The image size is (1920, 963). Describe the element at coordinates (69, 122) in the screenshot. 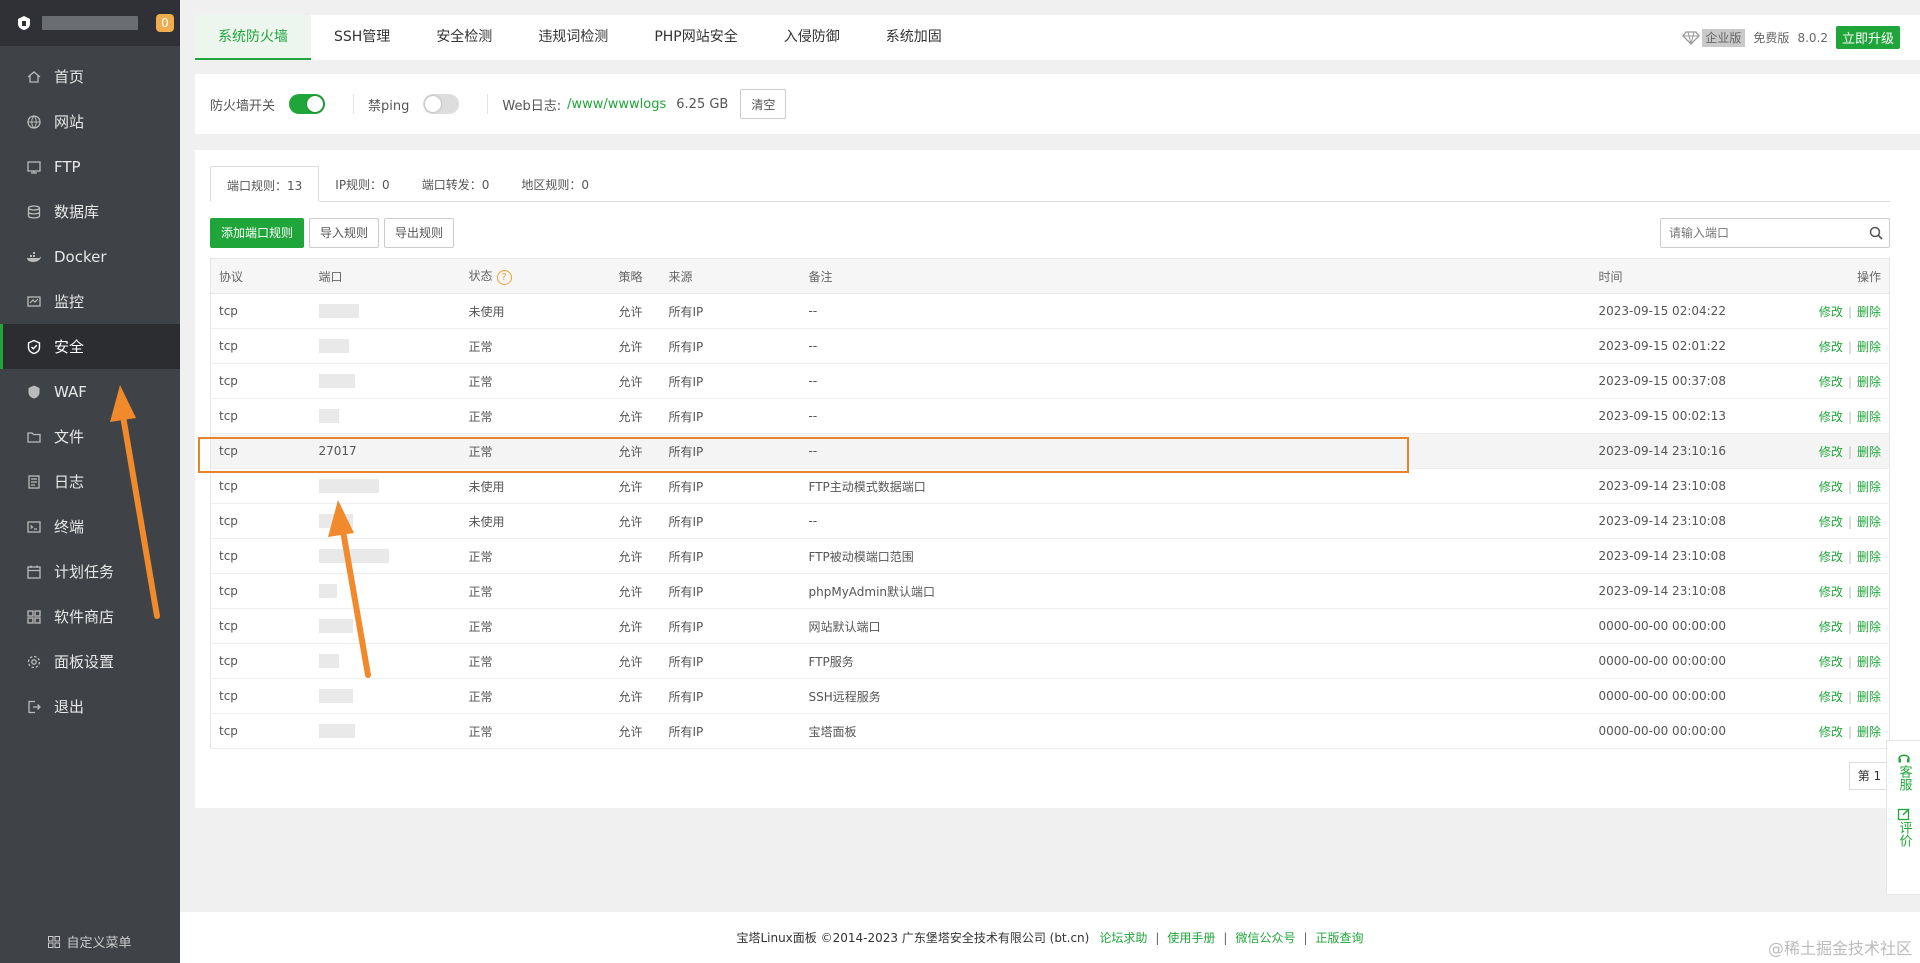

I see `sidebar-item-label: 网站` at that location.